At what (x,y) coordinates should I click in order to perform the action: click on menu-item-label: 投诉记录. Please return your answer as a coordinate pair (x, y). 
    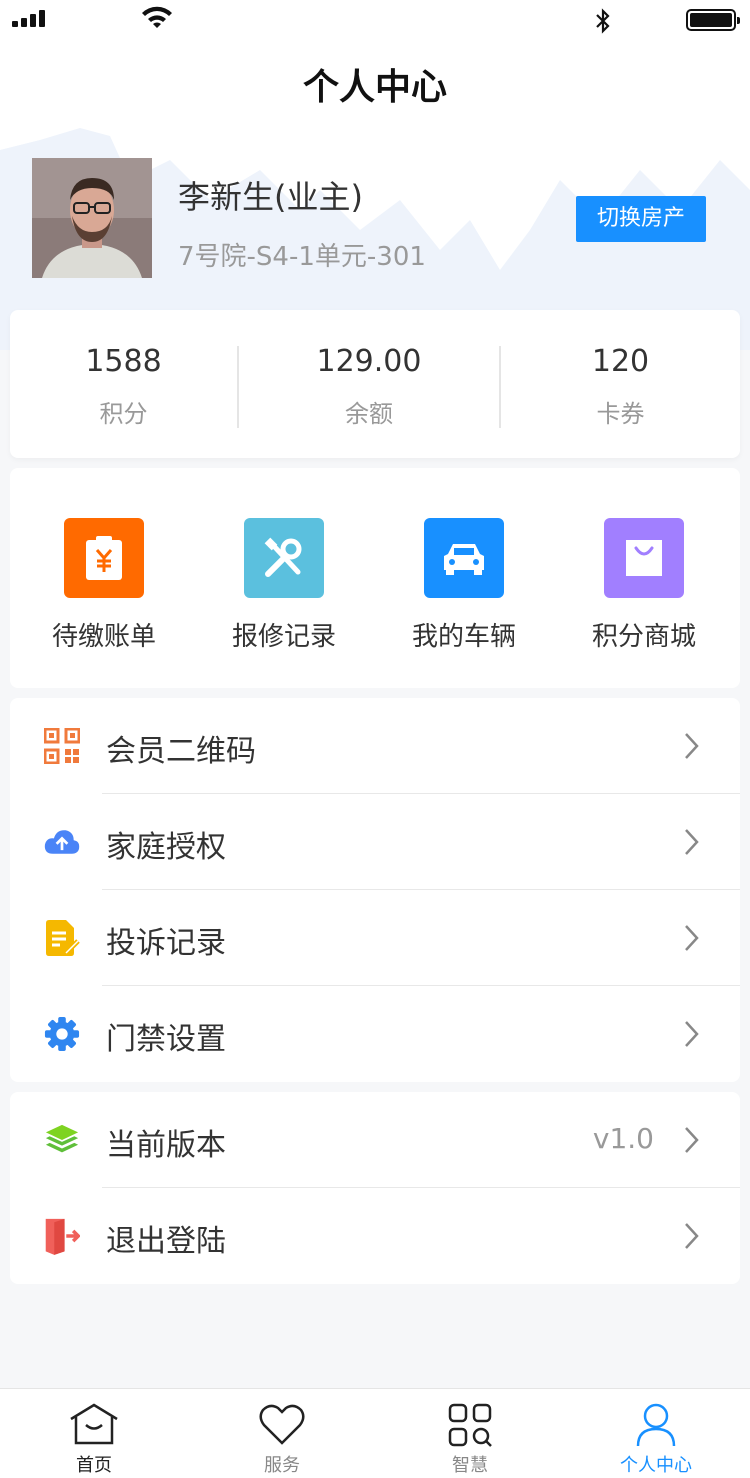
    Looking at the image, I should click on (166, 943).